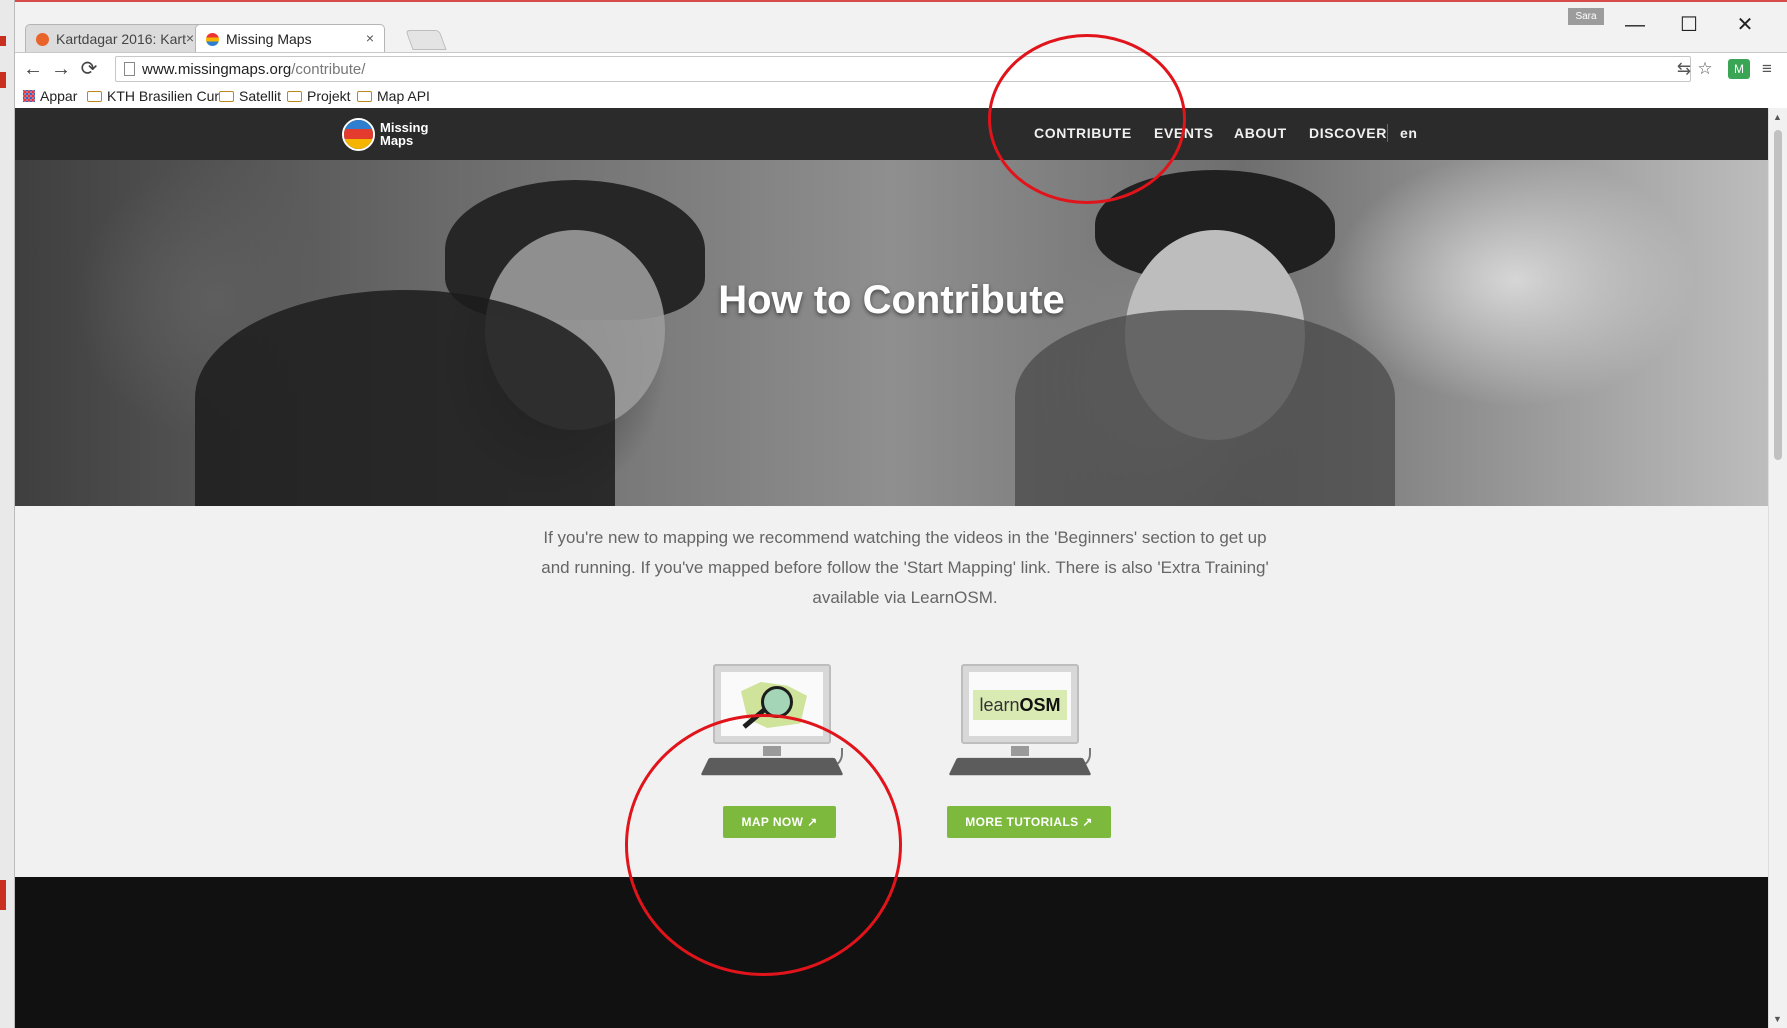  I want to click on scrollbar: ▲ ▼, so click(1777, 568).